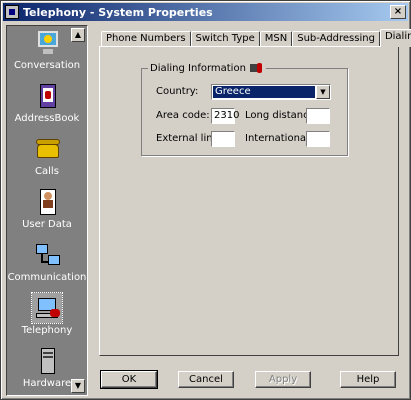 The height and width of the screenshot is (400, 411). What do you see at coordinates (118, 12) in the screenshot?
I see `window-title: Telephony - System Properties` at bounding box center [118, 12].